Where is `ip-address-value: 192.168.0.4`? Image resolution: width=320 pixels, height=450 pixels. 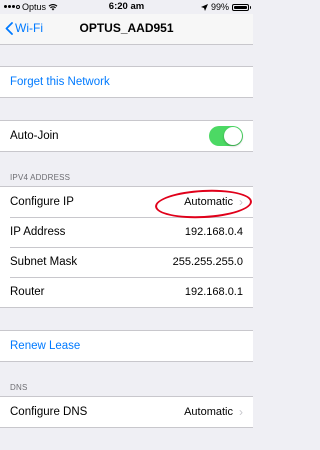
ip-address-value: 192.168.0.4 is located at coordinates (213, 232).